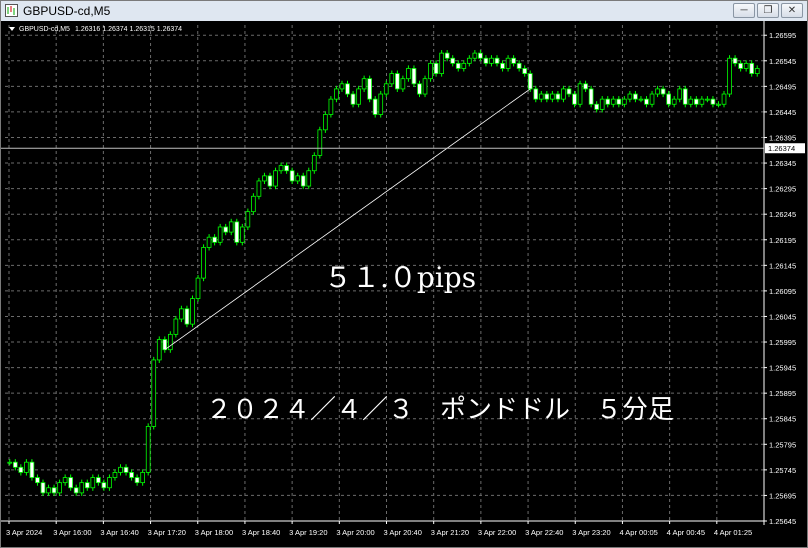 The width and height of the screenshot is (808, 548). I want to click on pips-annotation: ５１.０pips, so click(400, 277).